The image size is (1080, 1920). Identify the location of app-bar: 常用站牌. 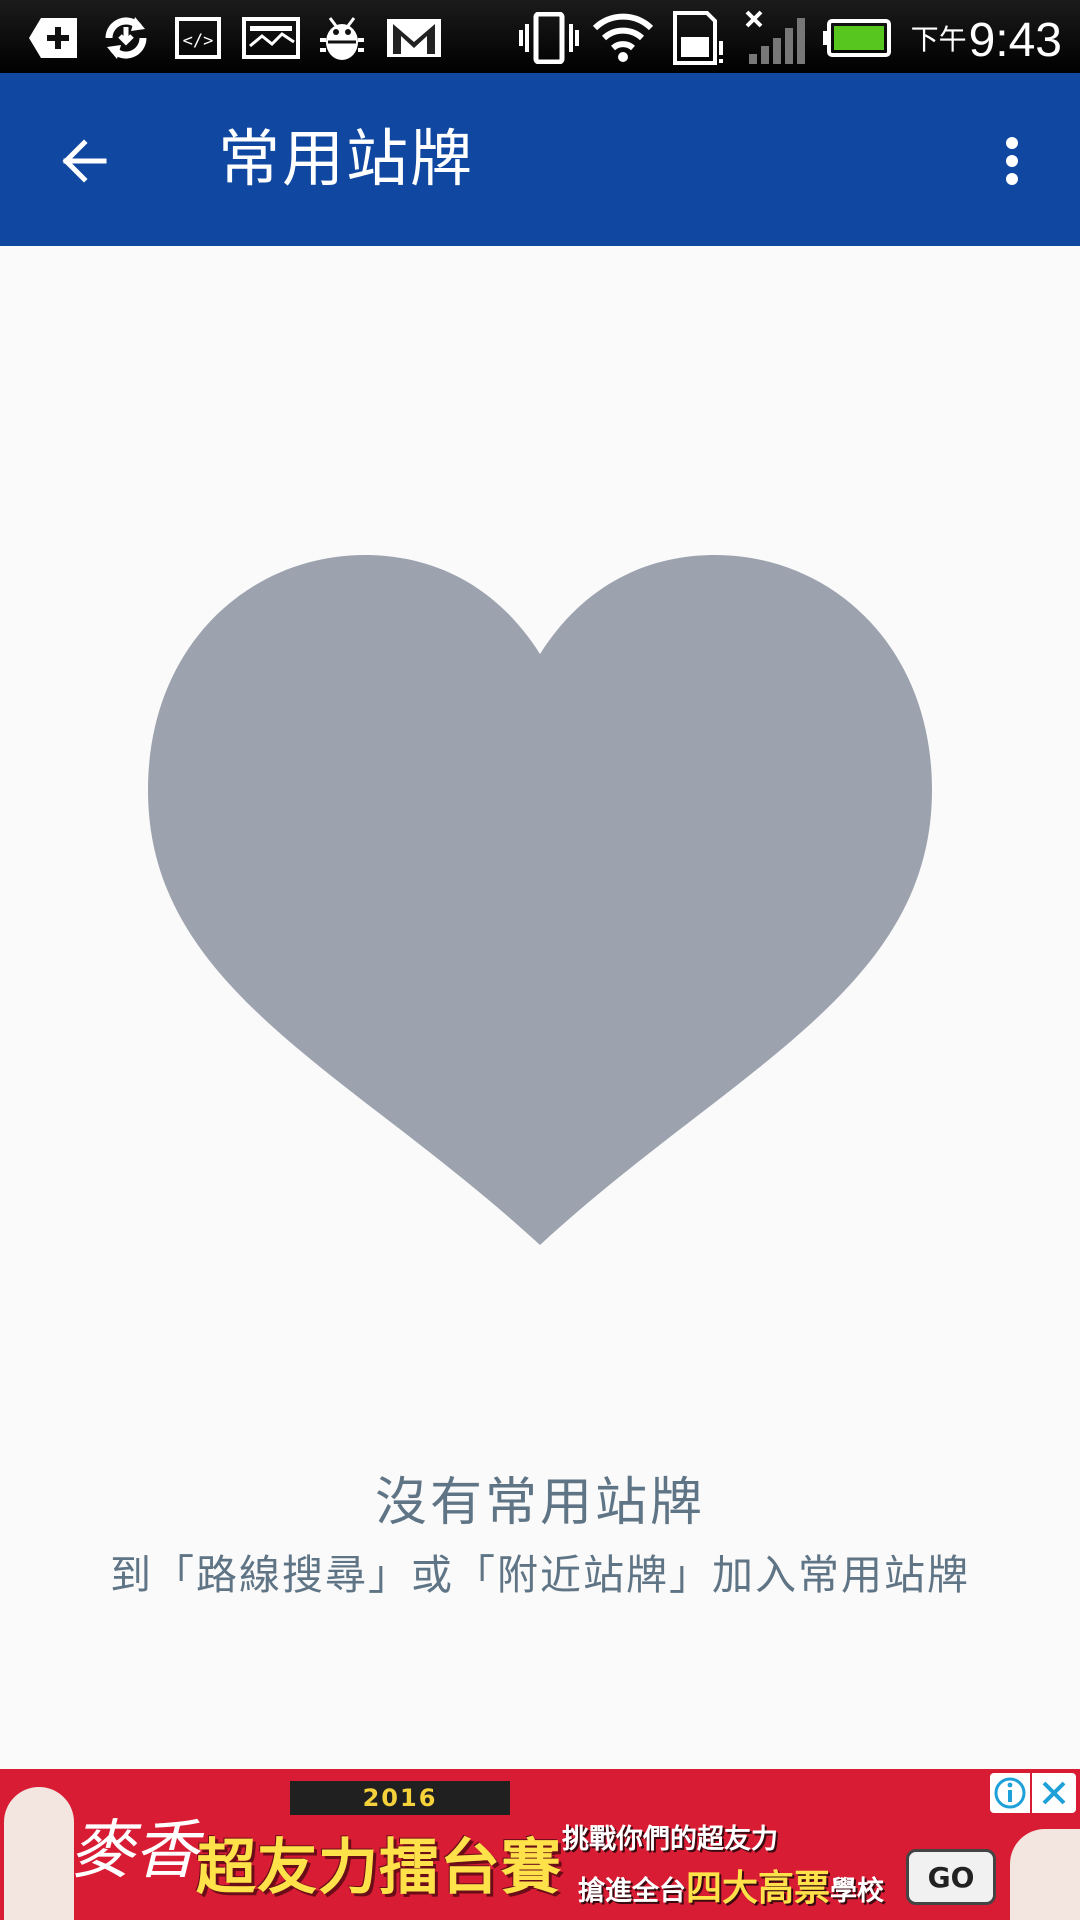
(540, 159).